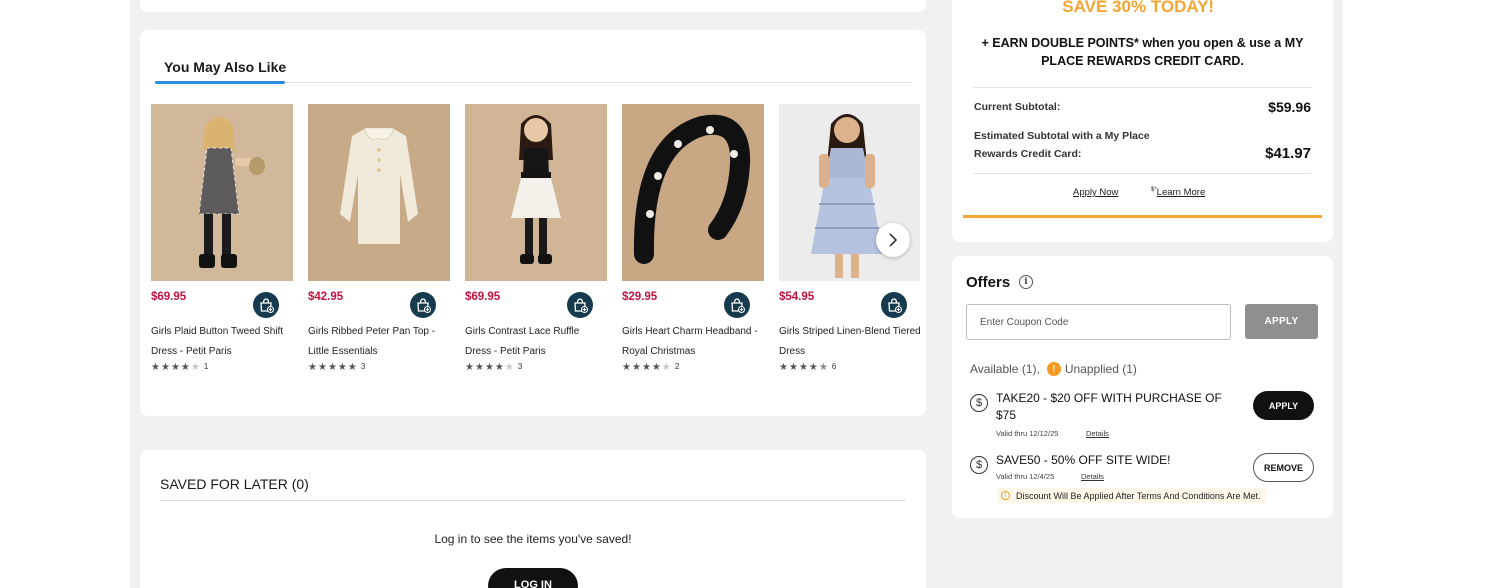  What do you see at coordinates (1281, 321) in the screenshot?
I see `apply-coupon-button: APPLY` at bounding box center [1281, 321].